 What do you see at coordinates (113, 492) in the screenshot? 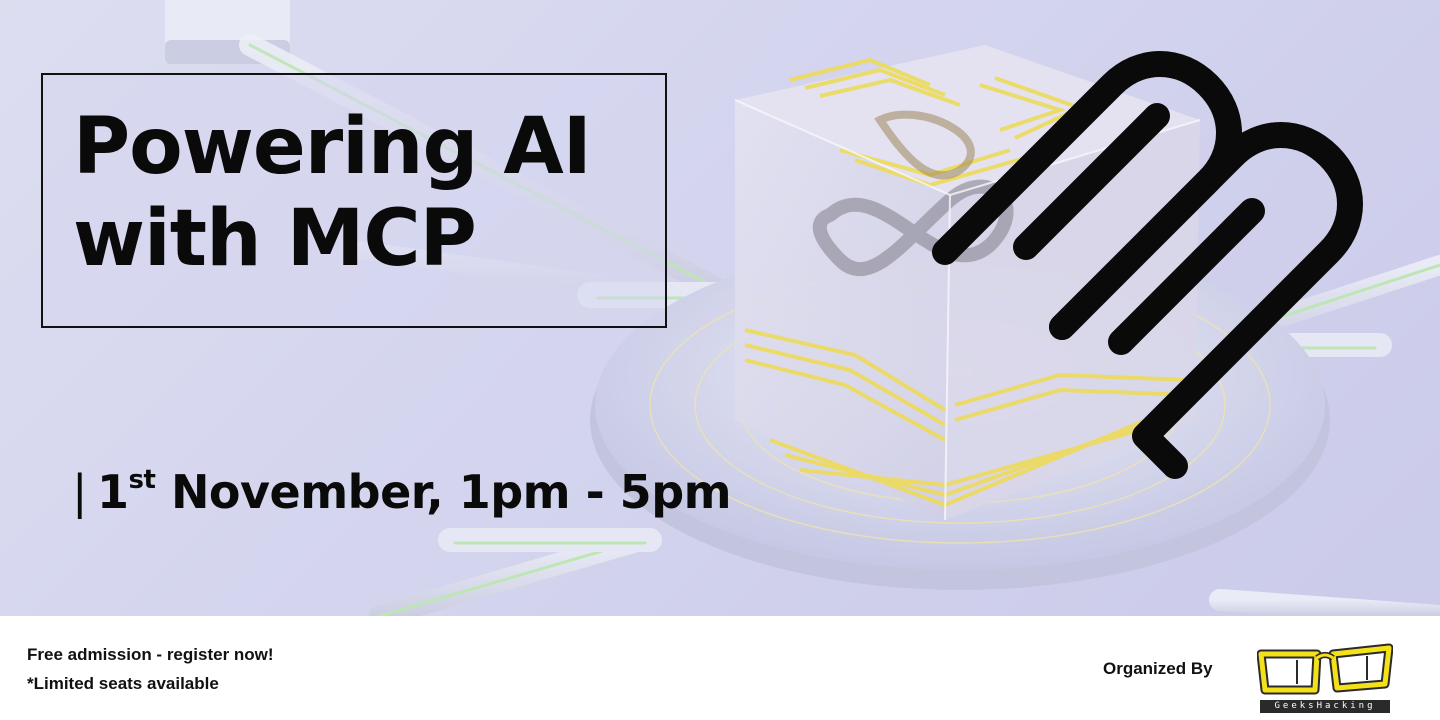
I see `date-day: 1` at bounding box center [113, 492].